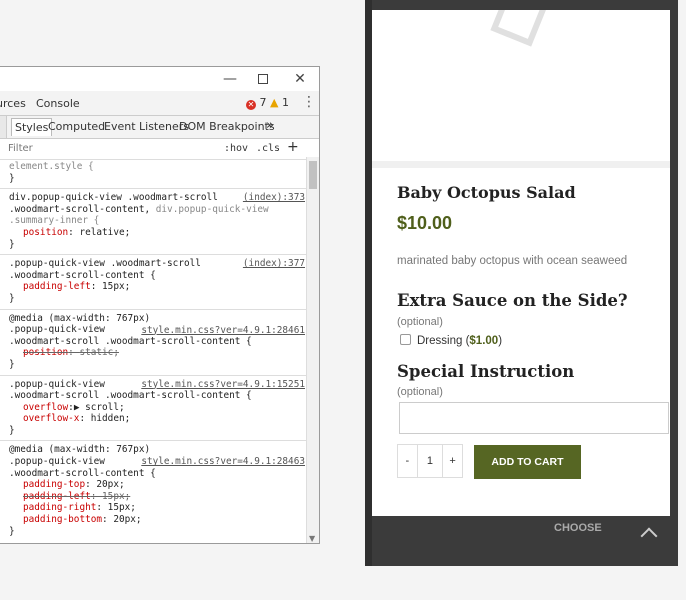 This screenshot has width=686, height=600. Describe the element at coordinates (20, 148) in the screenshot. I see `filter-input: Filter` at that location.